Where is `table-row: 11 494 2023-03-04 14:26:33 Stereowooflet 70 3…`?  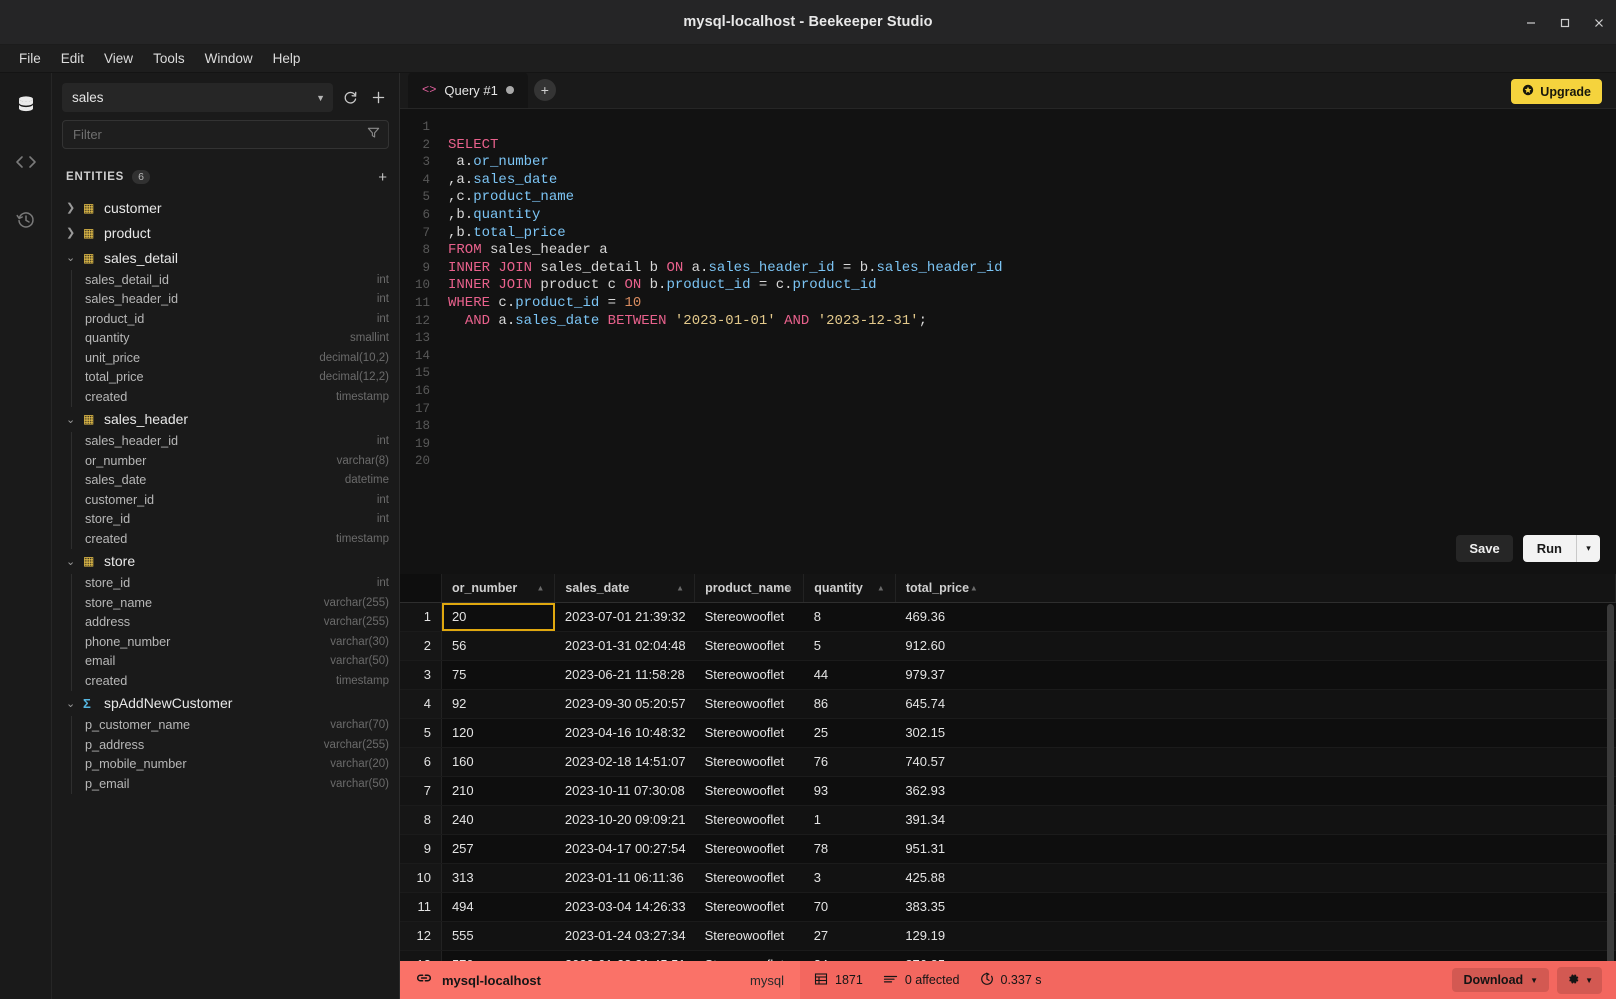
table-row: 11 494 2023-03-04 14:26:33 Stereowooflet 70 3… is located at coordinates (1008, 907).